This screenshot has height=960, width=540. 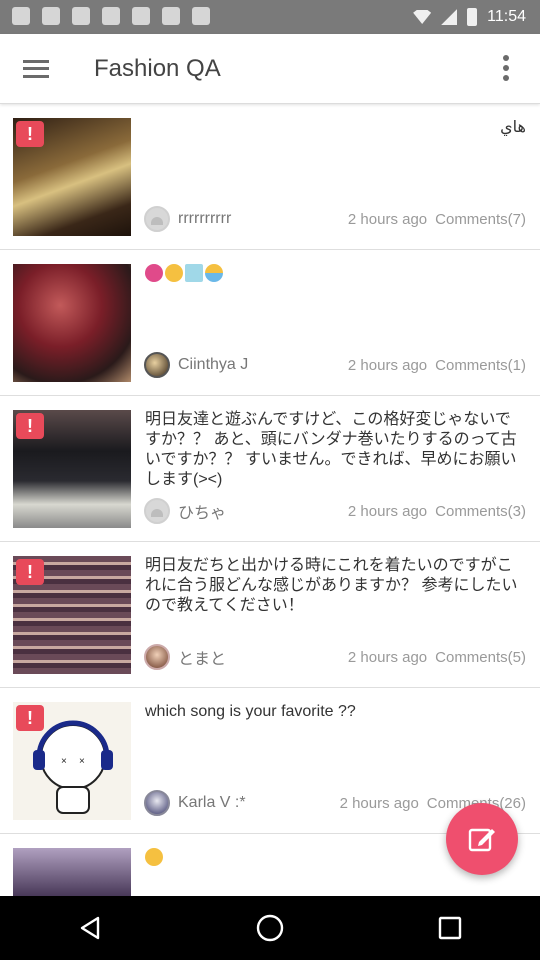 What do you see at coordinates (480, 511) in the screenshot?
I see `comments-count: Comments(3)` at bounding box center [480, 511].